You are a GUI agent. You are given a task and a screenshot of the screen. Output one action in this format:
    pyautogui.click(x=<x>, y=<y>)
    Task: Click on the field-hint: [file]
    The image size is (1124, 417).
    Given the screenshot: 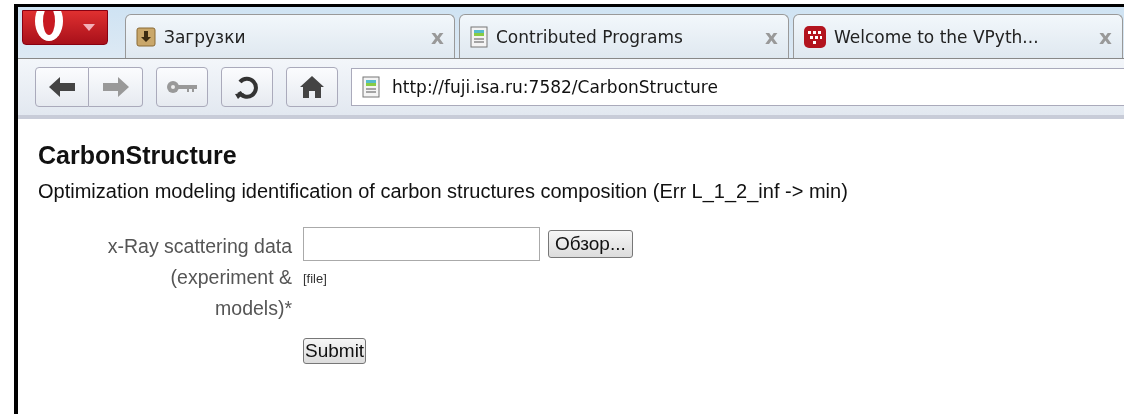 What is the action you would take?
    pyautogui.click(x=315, y=278)
    